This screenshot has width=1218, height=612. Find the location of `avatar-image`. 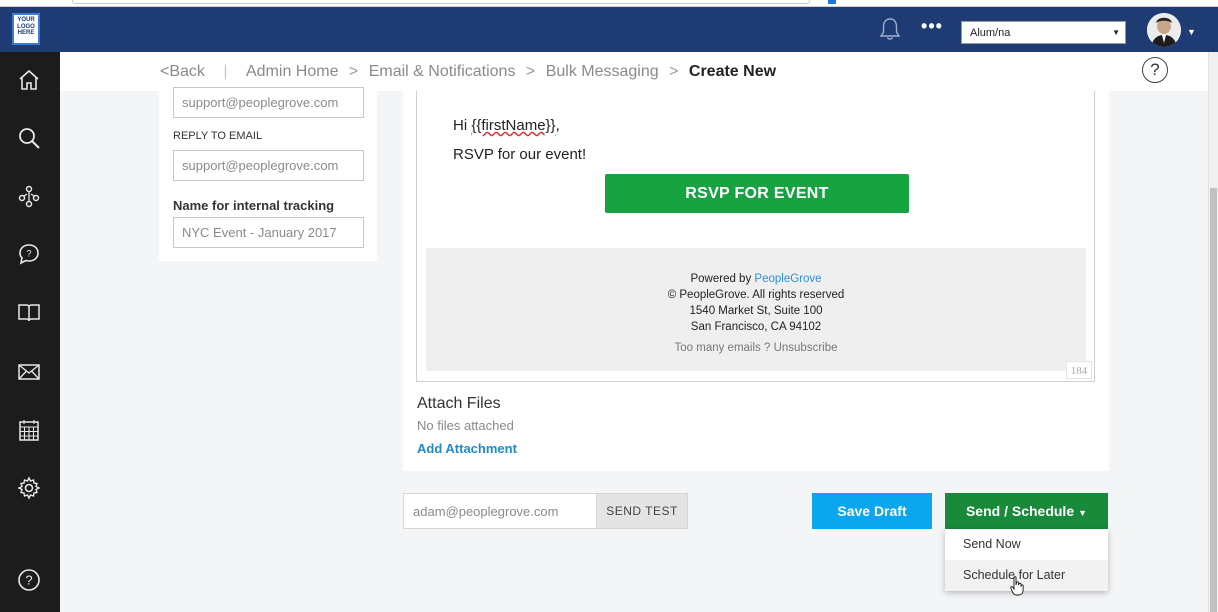

avatar-image is located at coordinates (1164, 30).